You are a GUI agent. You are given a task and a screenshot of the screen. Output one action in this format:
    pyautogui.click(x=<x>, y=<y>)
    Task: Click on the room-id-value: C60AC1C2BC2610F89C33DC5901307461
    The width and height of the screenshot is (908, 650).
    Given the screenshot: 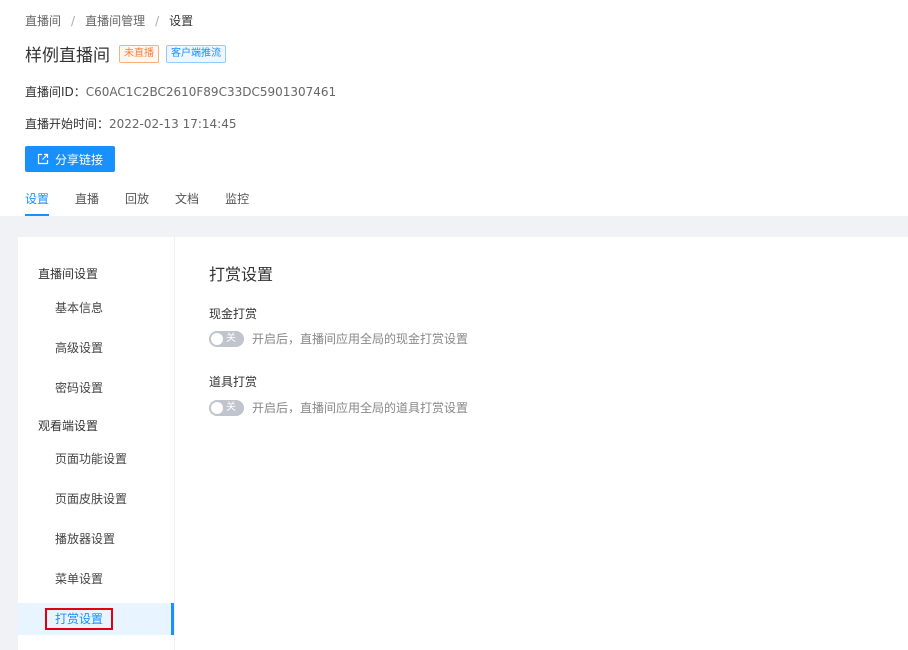 What is the action you would take?
    pyautogui.click(x=211, y=92)
    